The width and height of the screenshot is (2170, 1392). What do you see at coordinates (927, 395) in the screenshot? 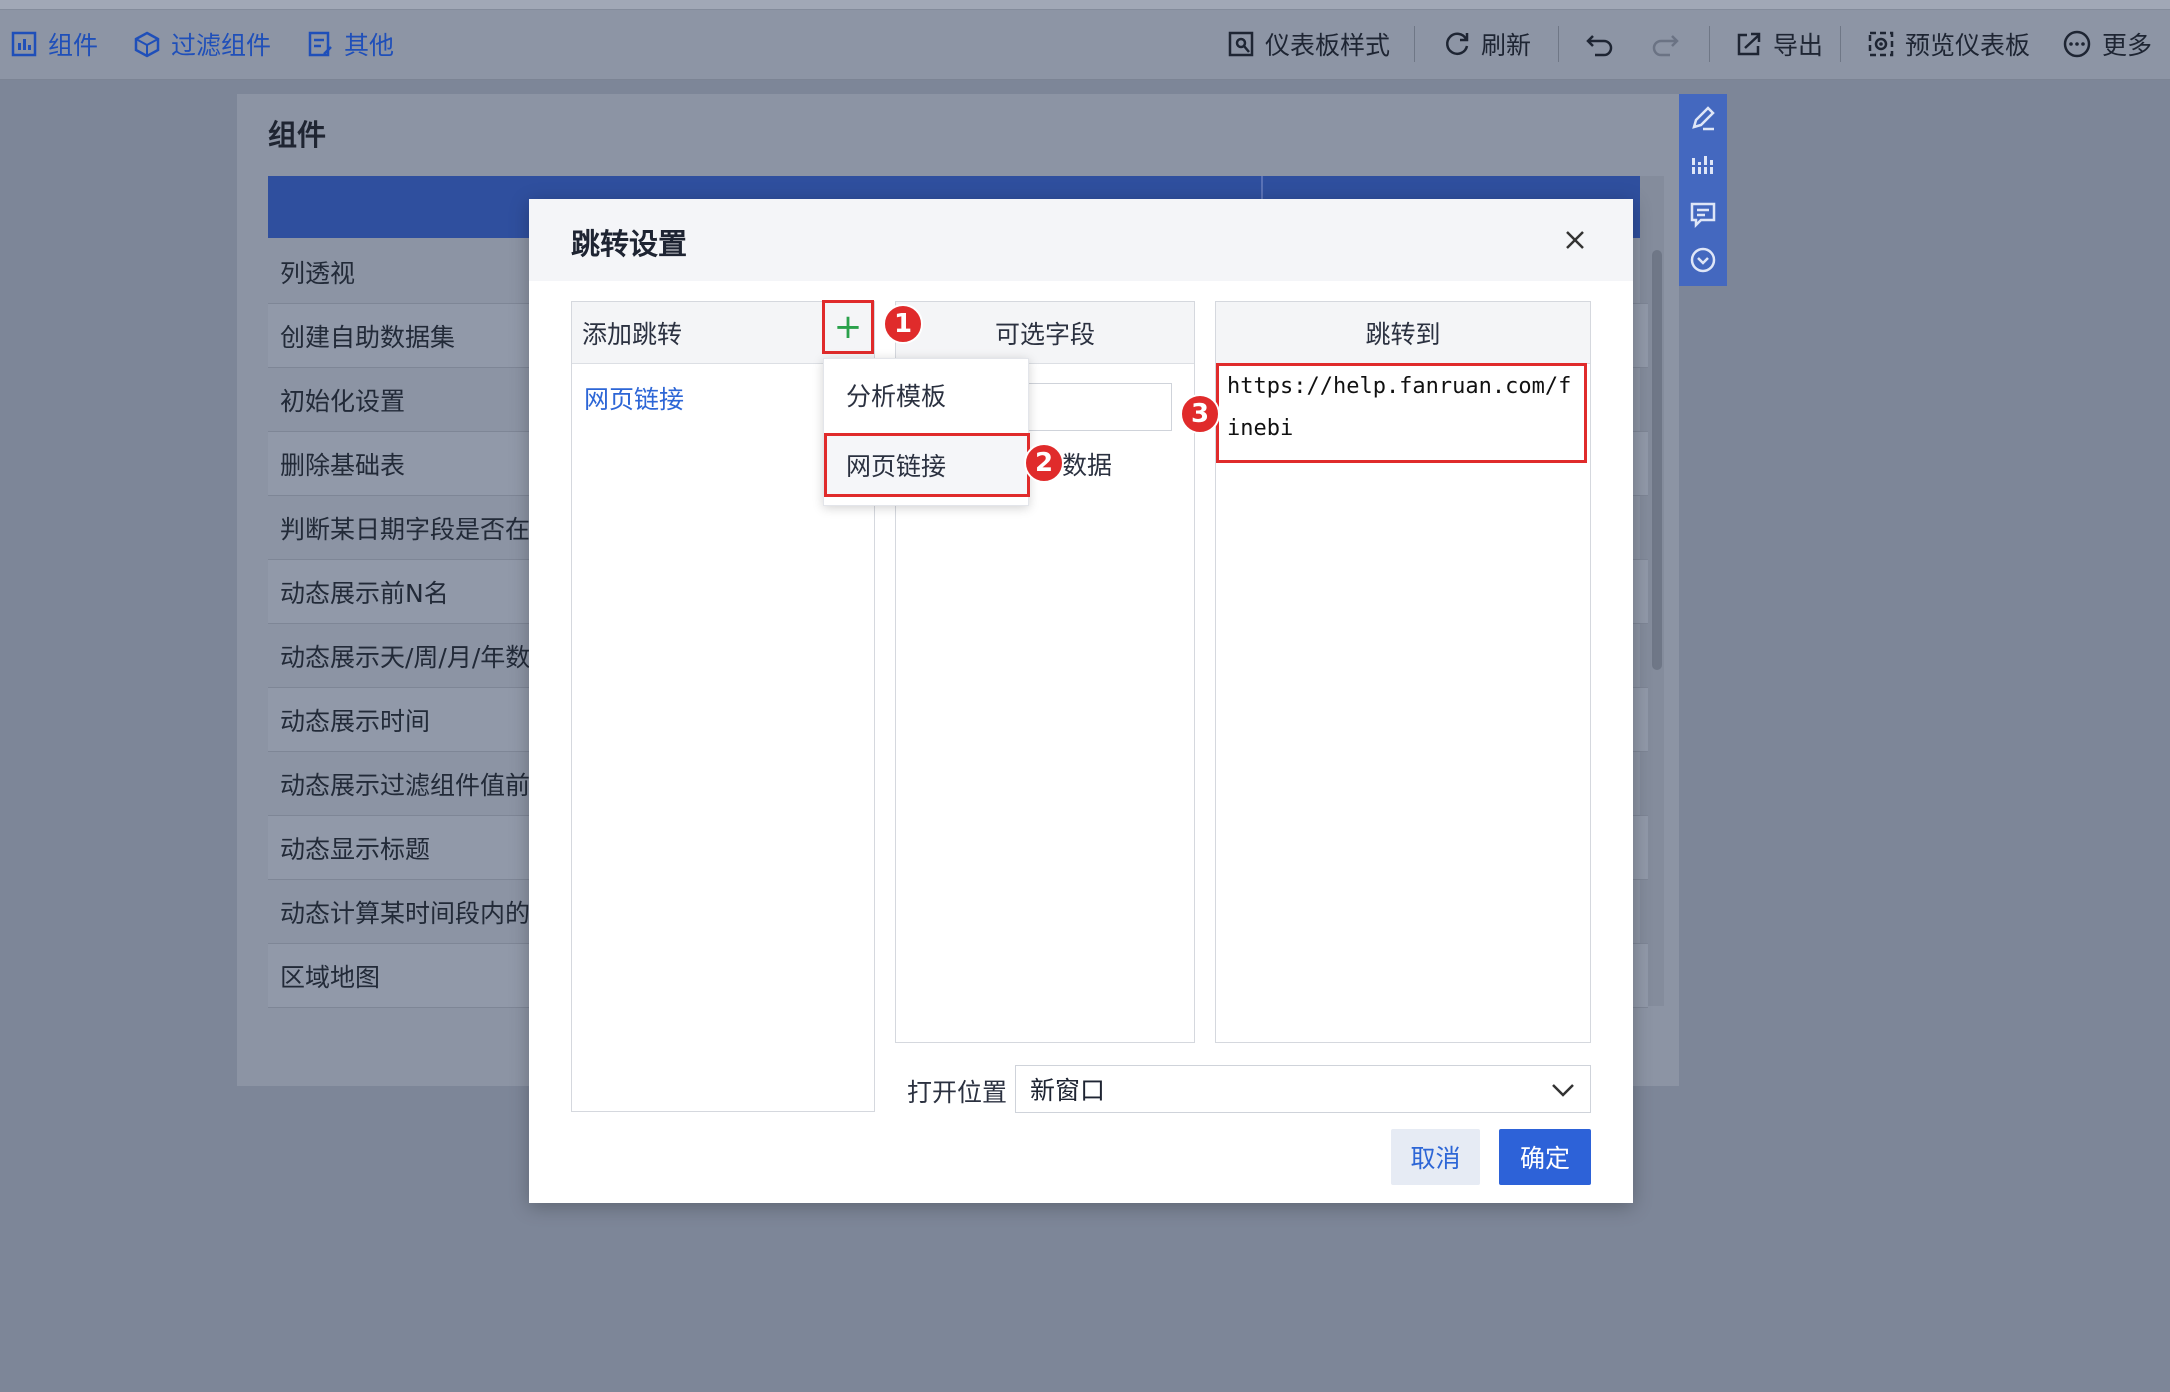
I see `dropdown-item-analysis-template: 分析模板` at bounding box center [927, 395].